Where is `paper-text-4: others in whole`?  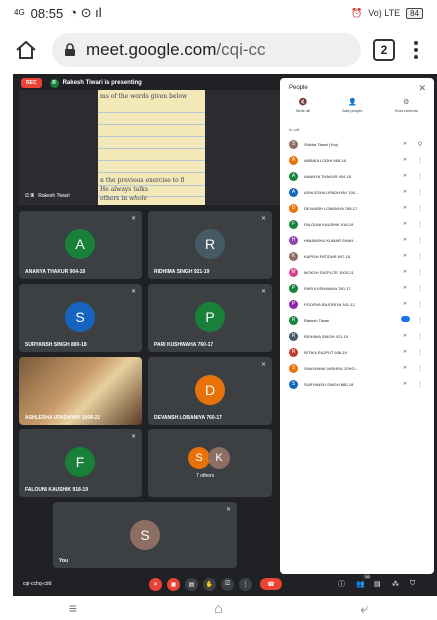
paper-text-4: others in whole is located at coordinates (124, 198).